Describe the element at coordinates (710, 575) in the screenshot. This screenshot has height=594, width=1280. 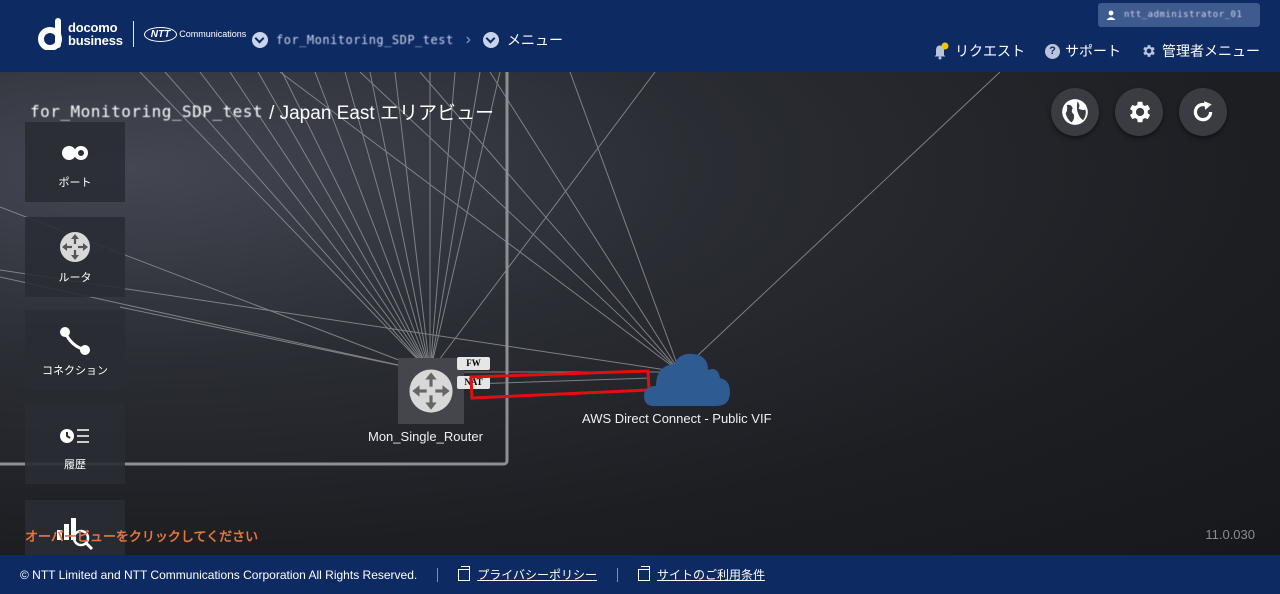
I see `terms-label: サイトのご利用条件` at that location.